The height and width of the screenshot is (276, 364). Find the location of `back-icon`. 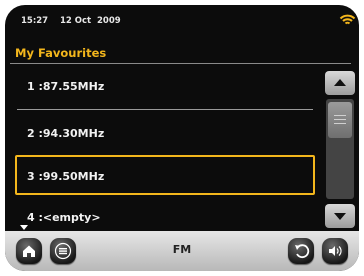

back-icon is located at coordinates (302, 251).